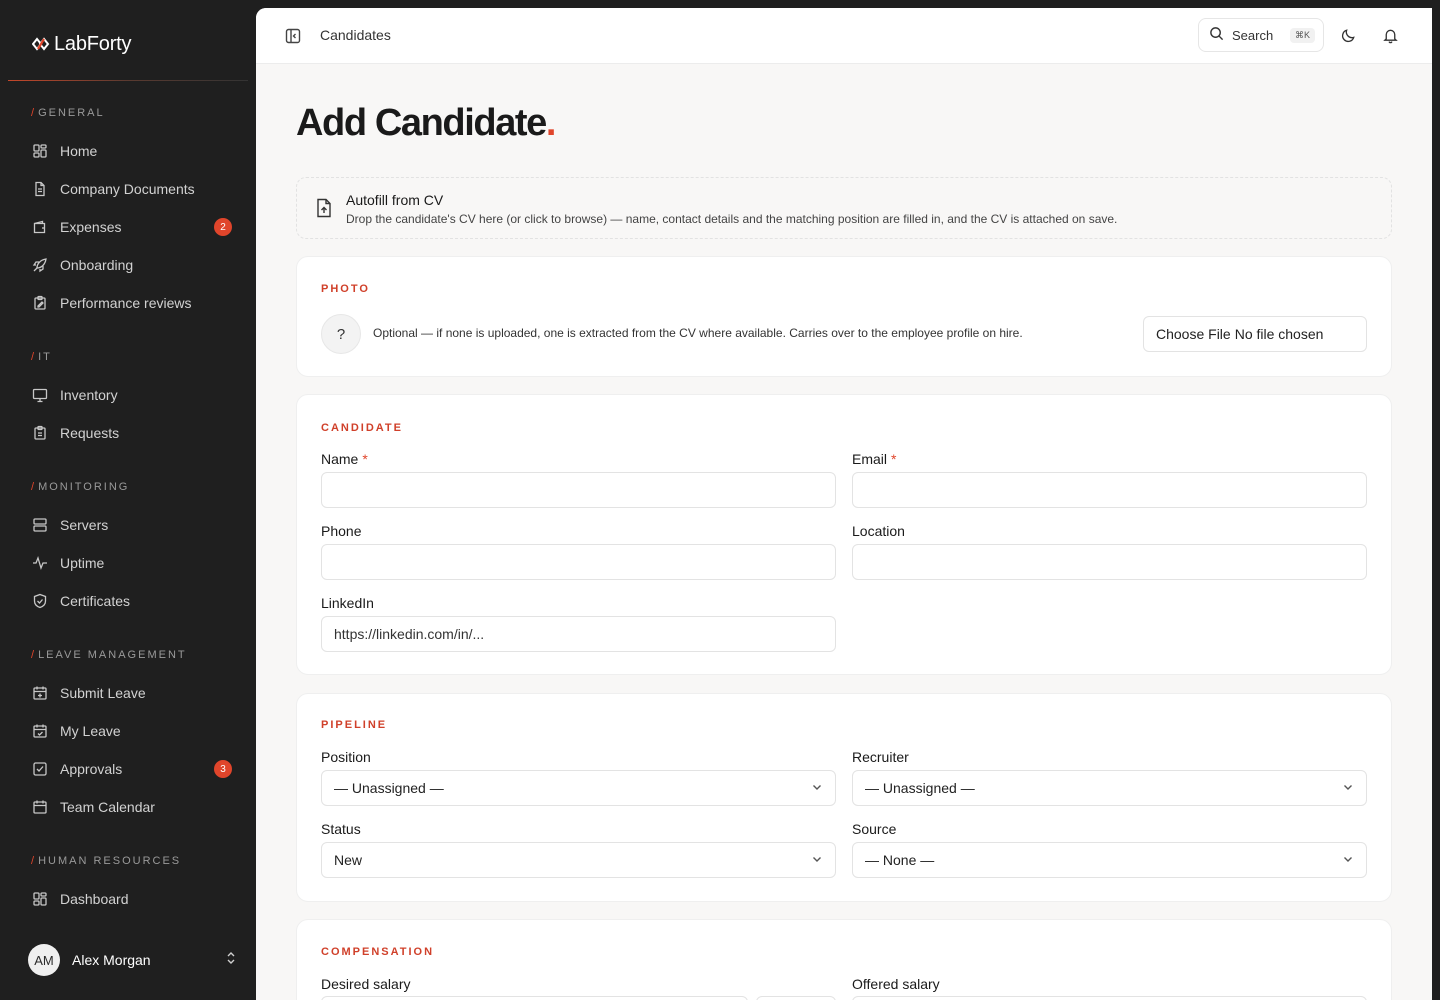  I want to click on sidebar-item-performance-reviews: Performance reviews, so click(137, 303).